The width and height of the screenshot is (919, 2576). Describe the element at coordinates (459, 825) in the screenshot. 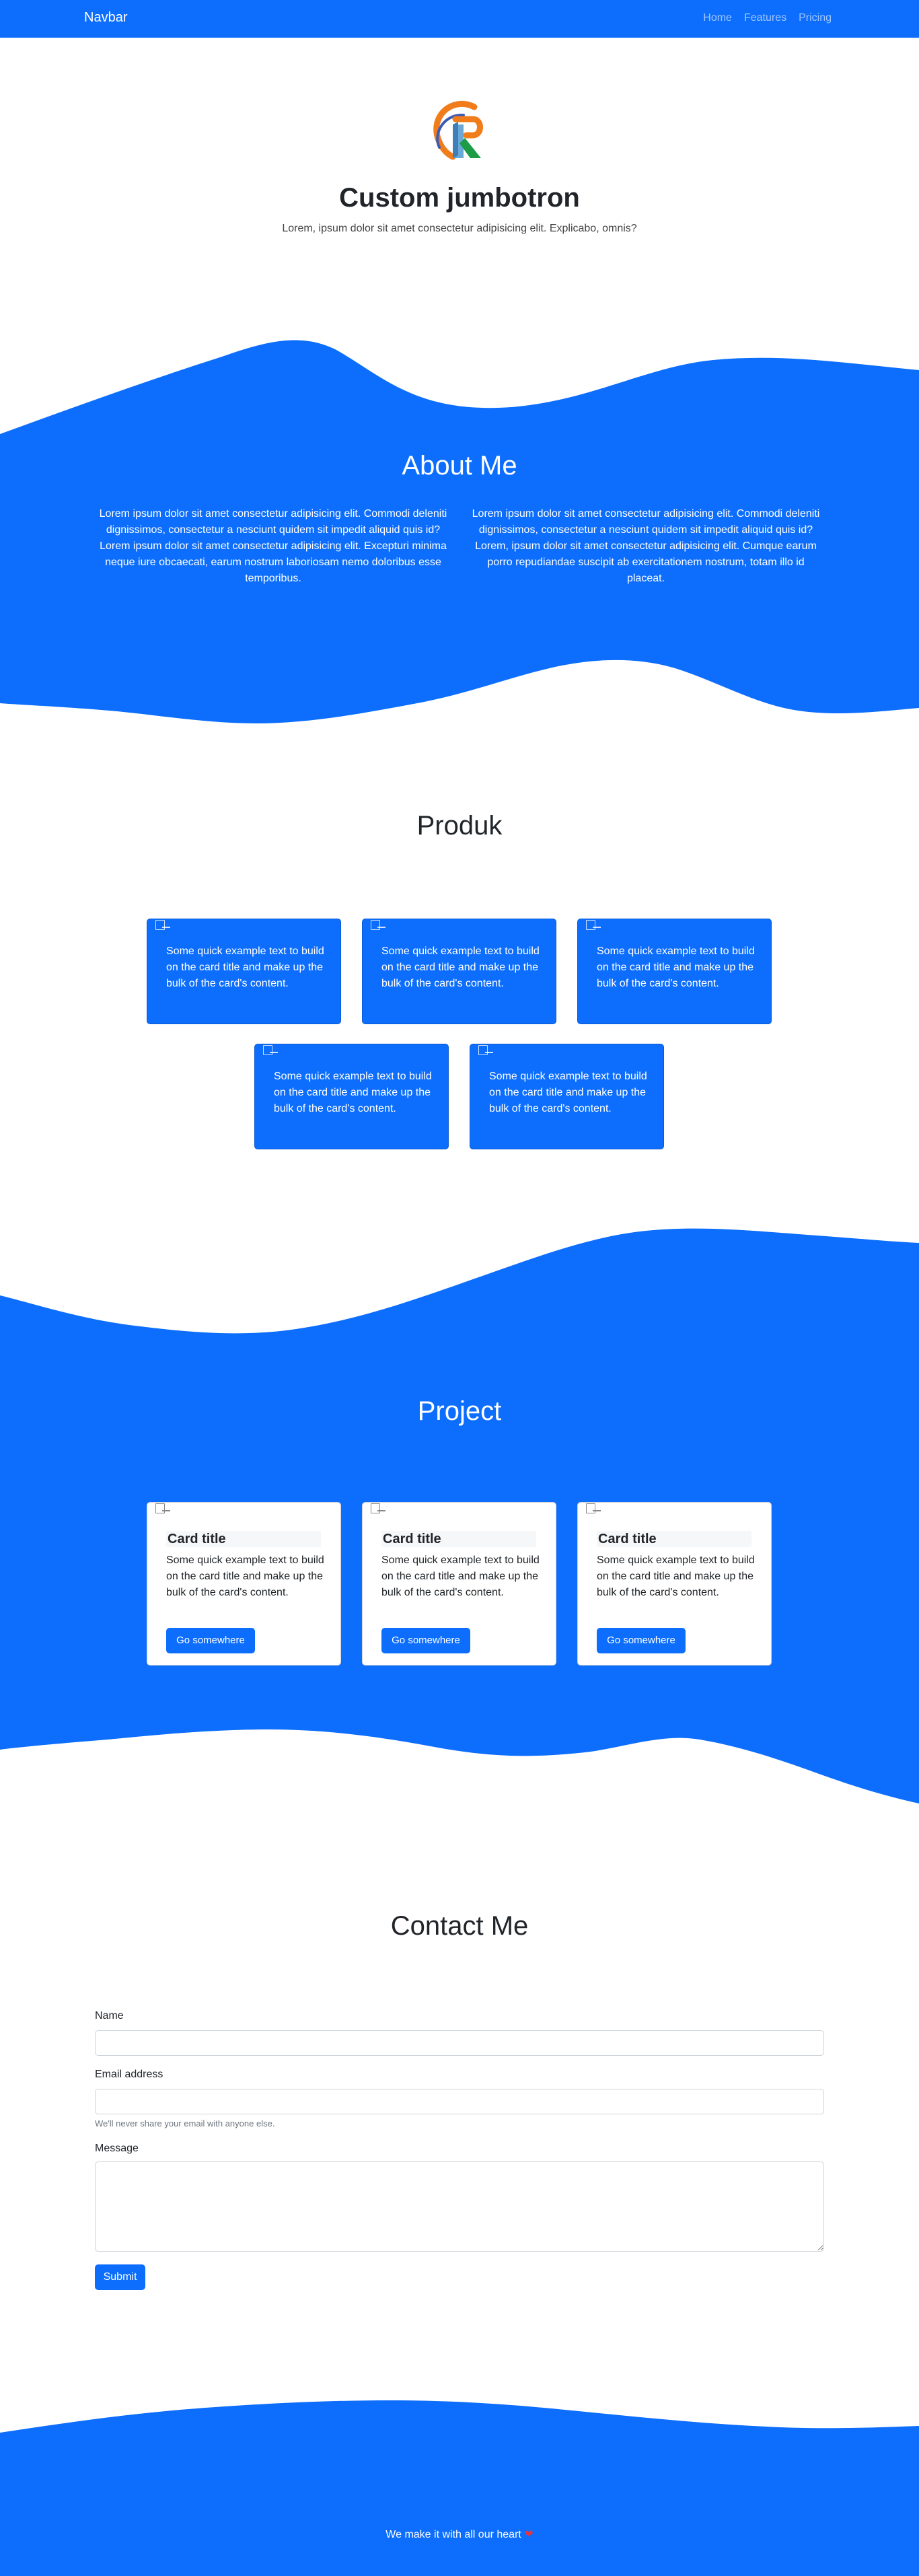

I see `produk-title: Produk` at that location.